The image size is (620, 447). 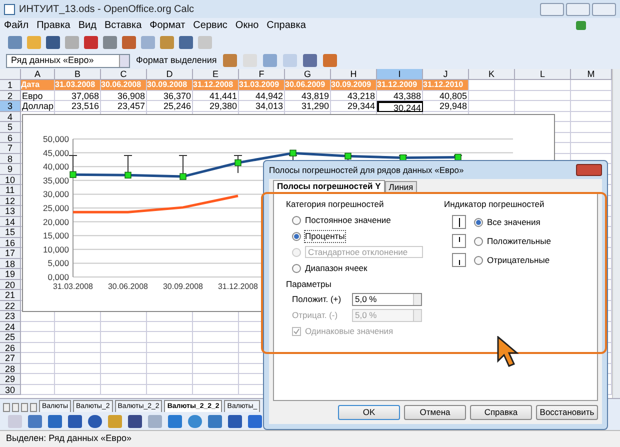 What do you see at coordinates (170, 85) in the screenshot?
I see `table-cell: 30.09.2008` at bounding box center [170, 85].